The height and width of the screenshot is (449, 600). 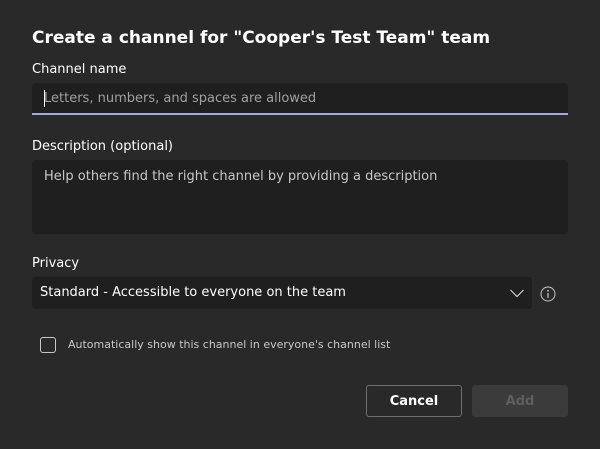 I want to click on info-icon, so click(x=548, y=294).